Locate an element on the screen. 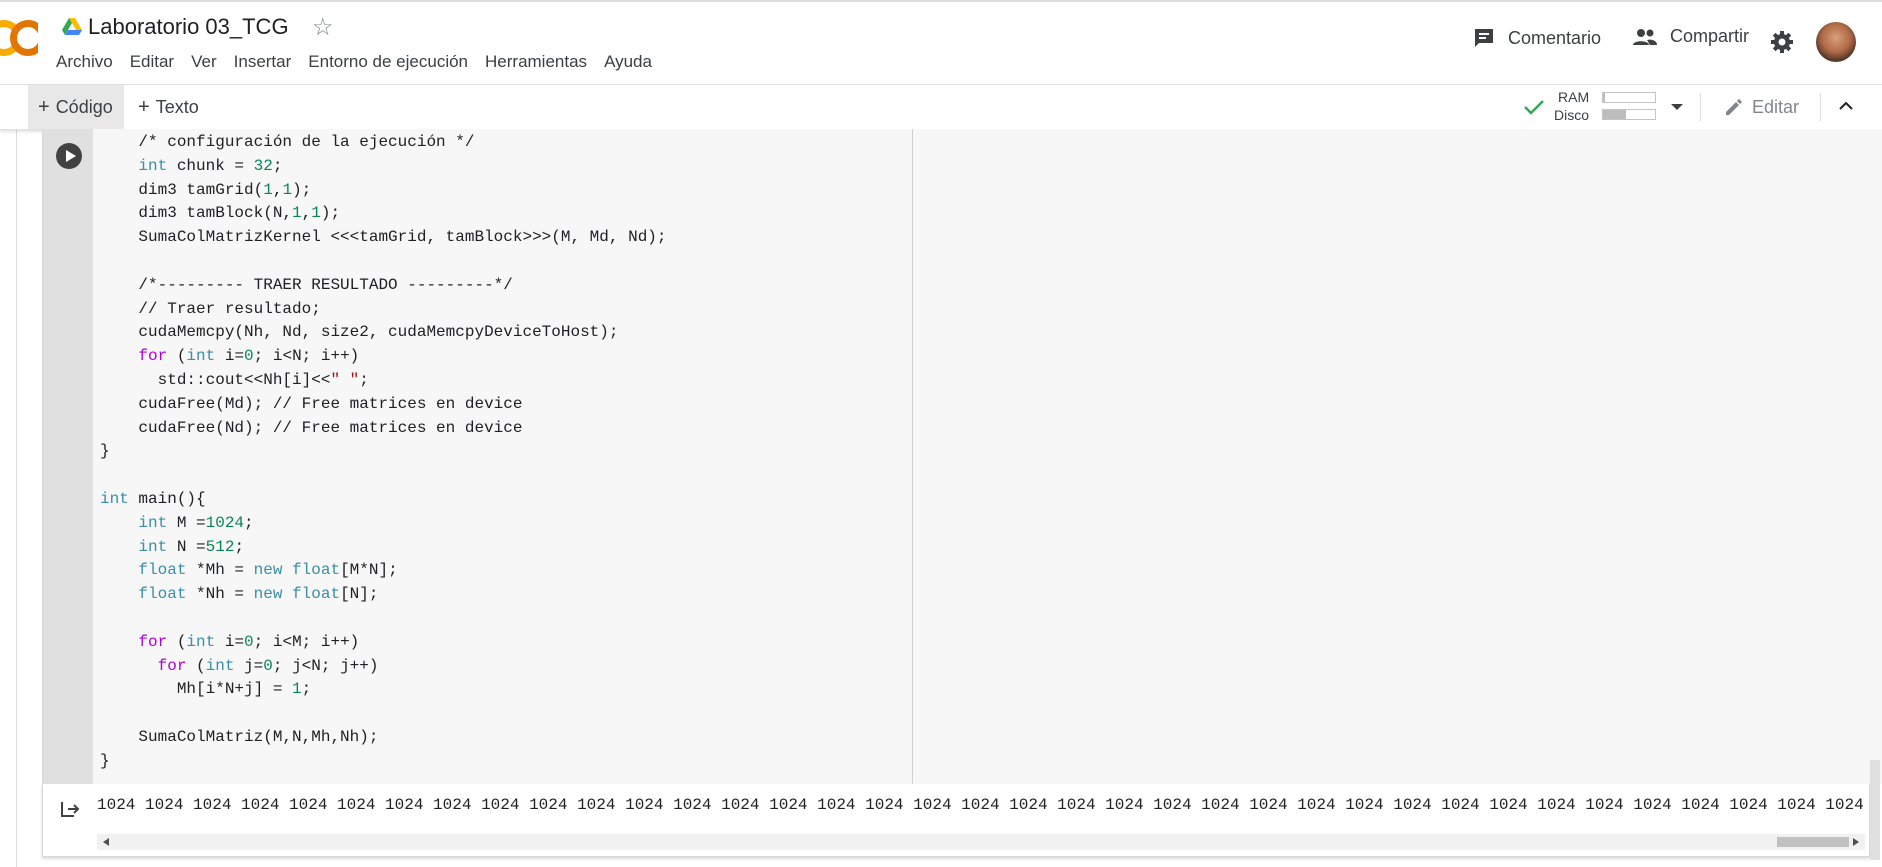  disk-label: Disco is located at coordinates (1572, 115).